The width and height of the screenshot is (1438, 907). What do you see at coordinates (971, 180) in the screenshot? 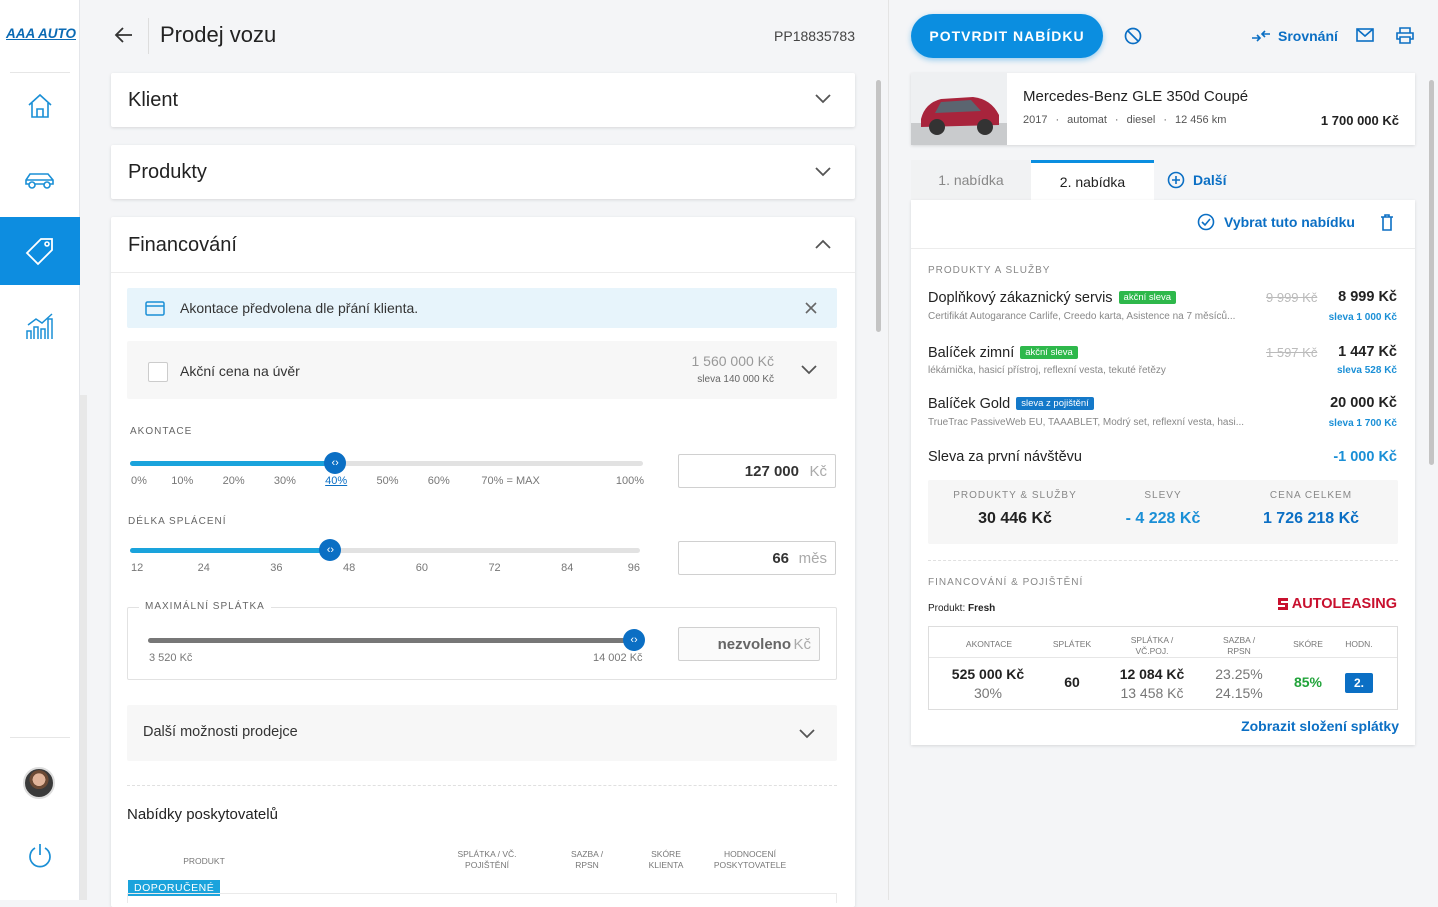
I see `tab-offer-1: 1. nabídka` at bounding box center [971, 180].